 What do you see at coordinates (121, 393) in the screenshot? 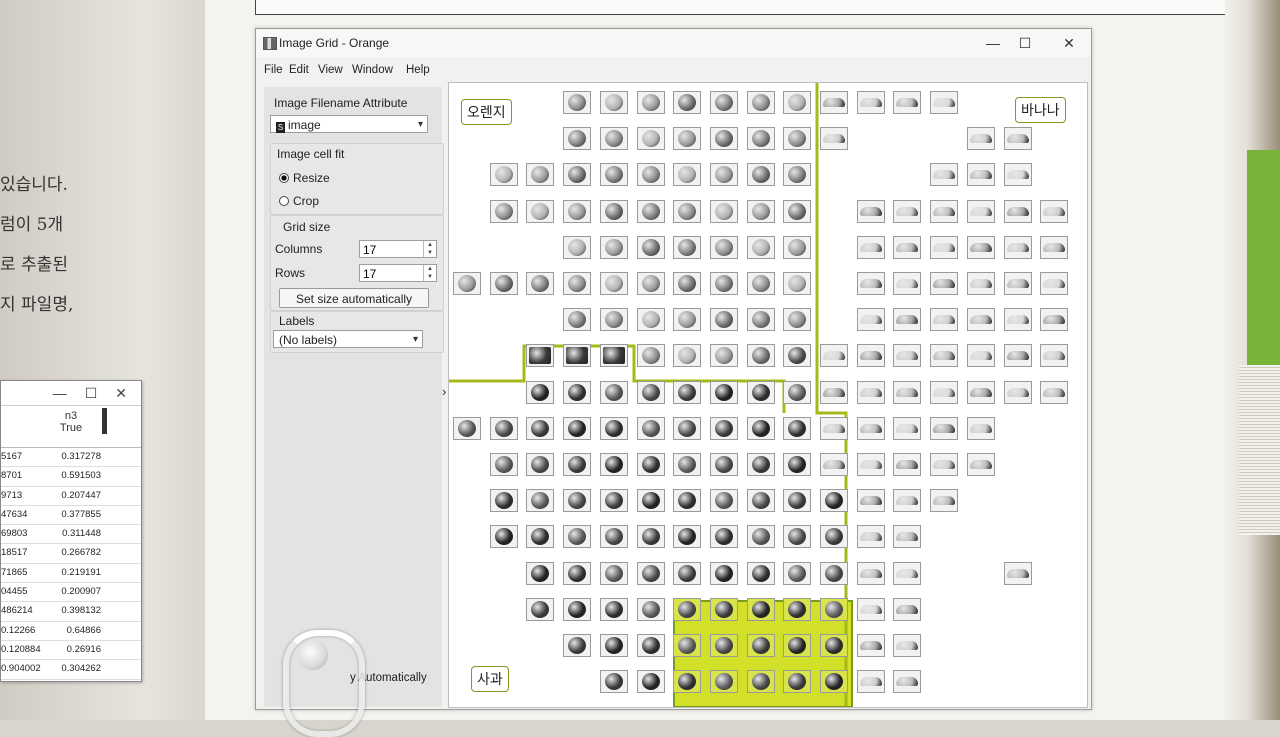
I see `close-icon: ✕` at bounding box center [121, 393].